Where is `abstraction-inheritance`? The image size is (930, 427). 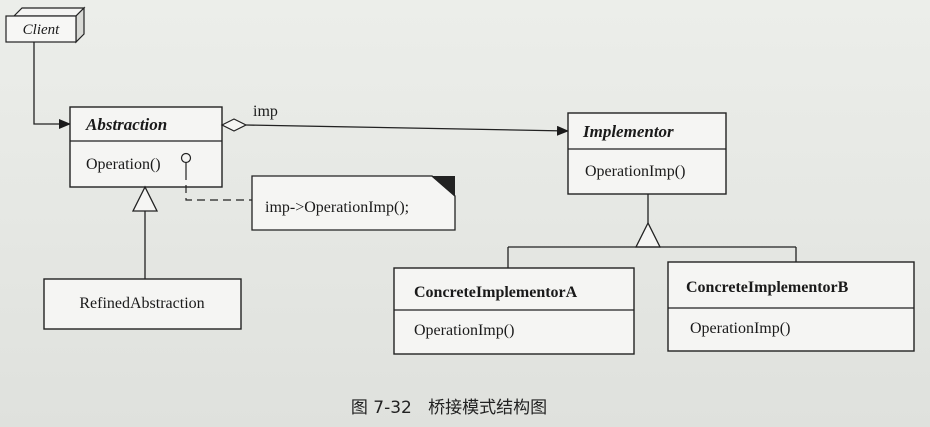
abstraction-inheritance is located at coordinates (145, 232).